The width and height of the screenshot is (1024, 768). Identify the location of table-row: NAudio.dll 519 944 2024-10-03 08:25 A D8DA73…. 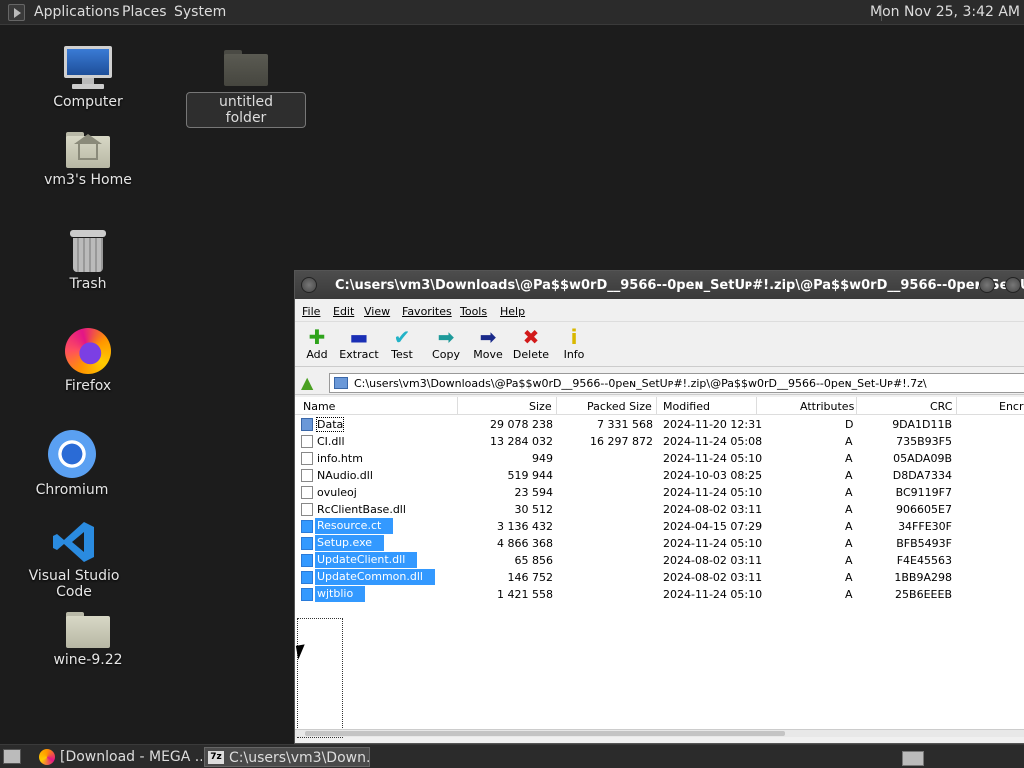
(659, 475).